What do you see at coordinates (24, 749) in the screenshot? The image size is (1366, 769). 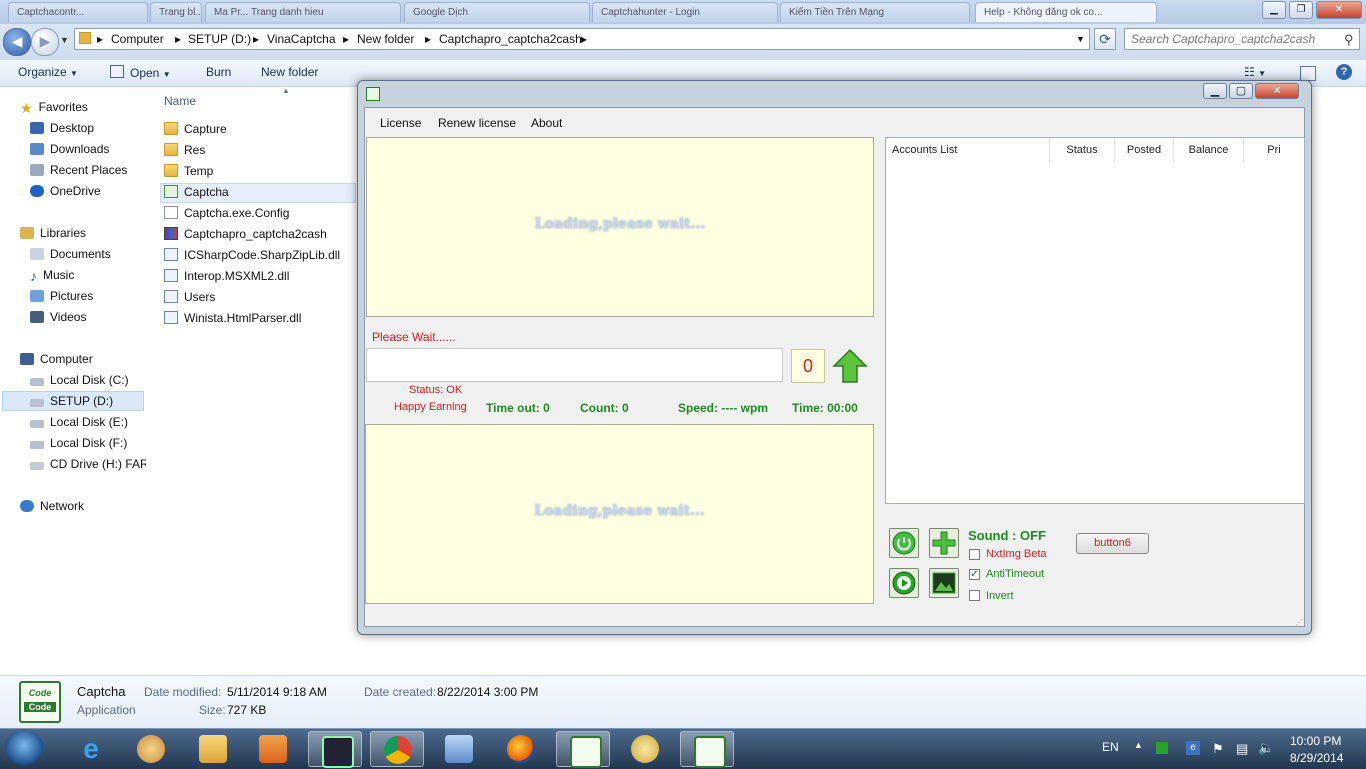 I see `start-button` at bounding box center [24, 749].